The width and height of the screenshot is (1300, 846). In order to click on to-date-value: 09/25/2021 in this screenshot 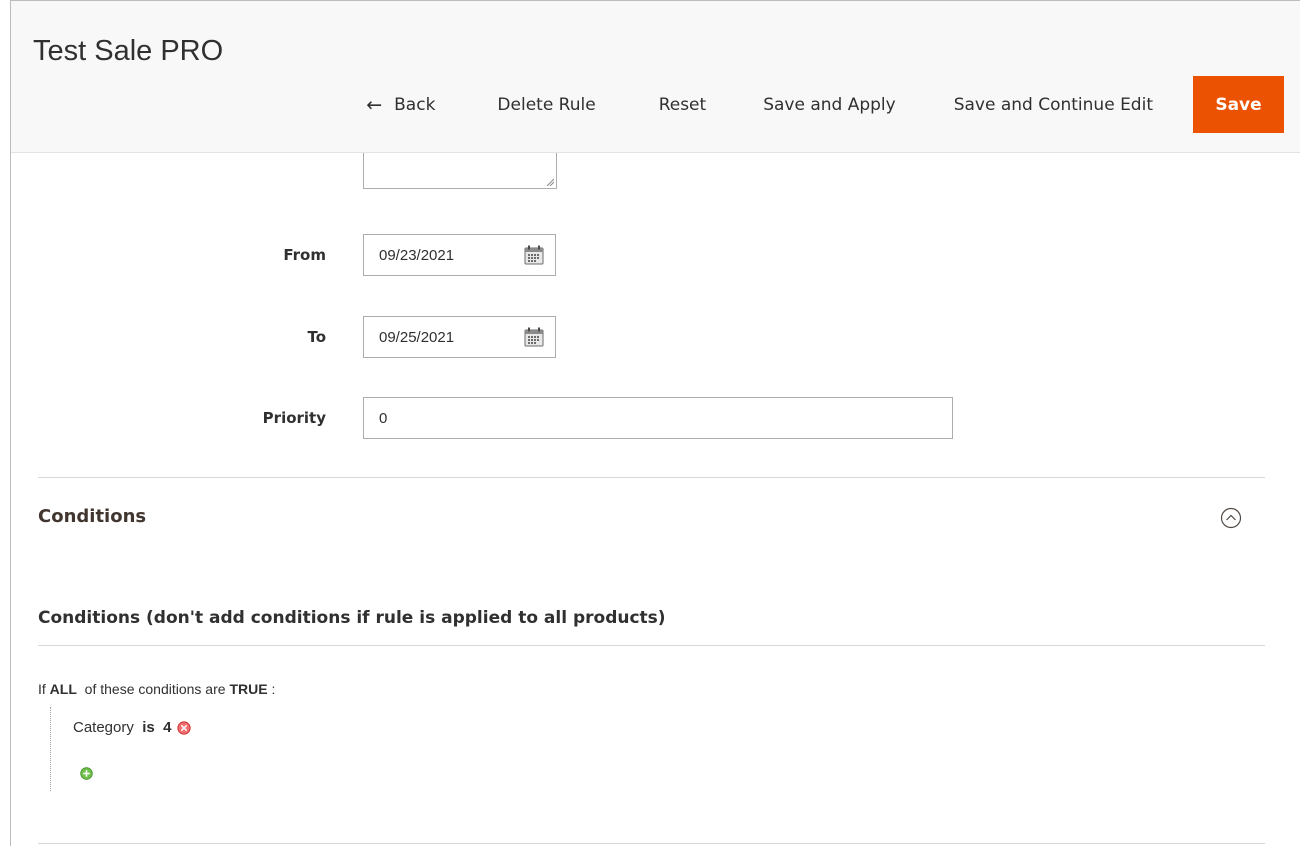, I will do `click(417, 337)`.